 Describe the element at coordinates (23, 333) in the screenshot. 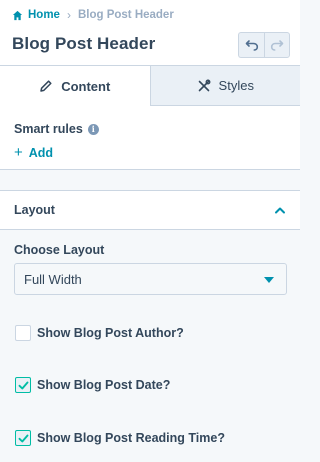

I see `author-checkbox` at that location.